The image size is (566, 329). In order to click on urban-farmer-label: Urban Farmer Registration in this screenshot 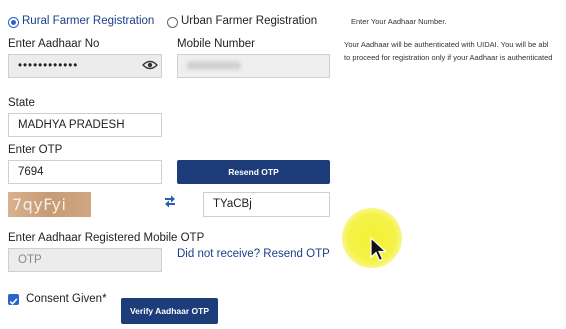, I will do `click(249, 21)`.